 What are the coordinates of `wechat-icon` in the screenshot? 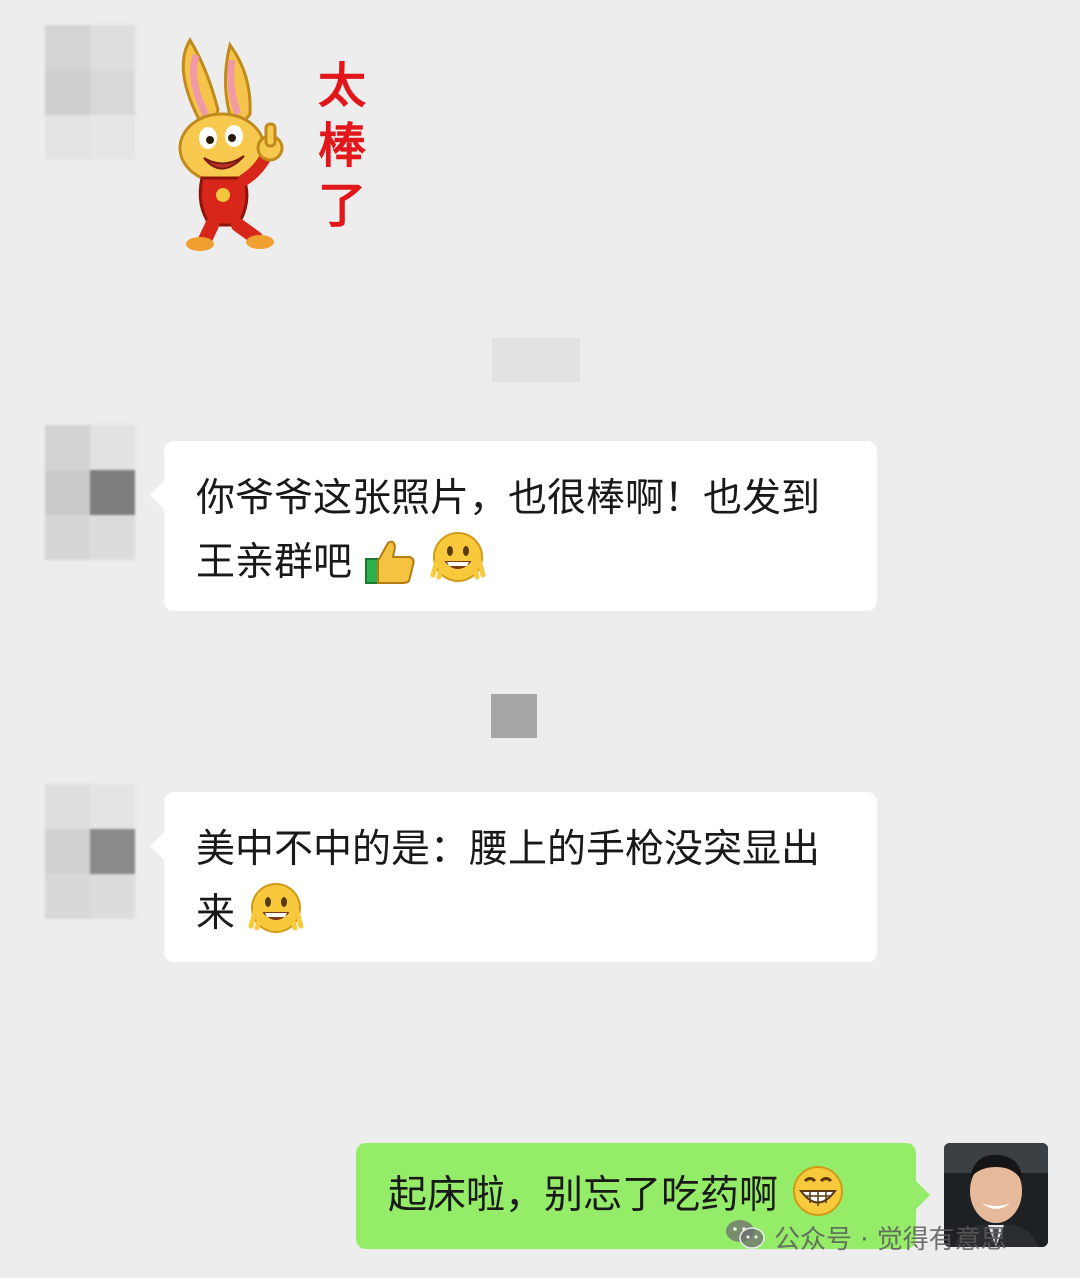 It's located at (745, 1237).